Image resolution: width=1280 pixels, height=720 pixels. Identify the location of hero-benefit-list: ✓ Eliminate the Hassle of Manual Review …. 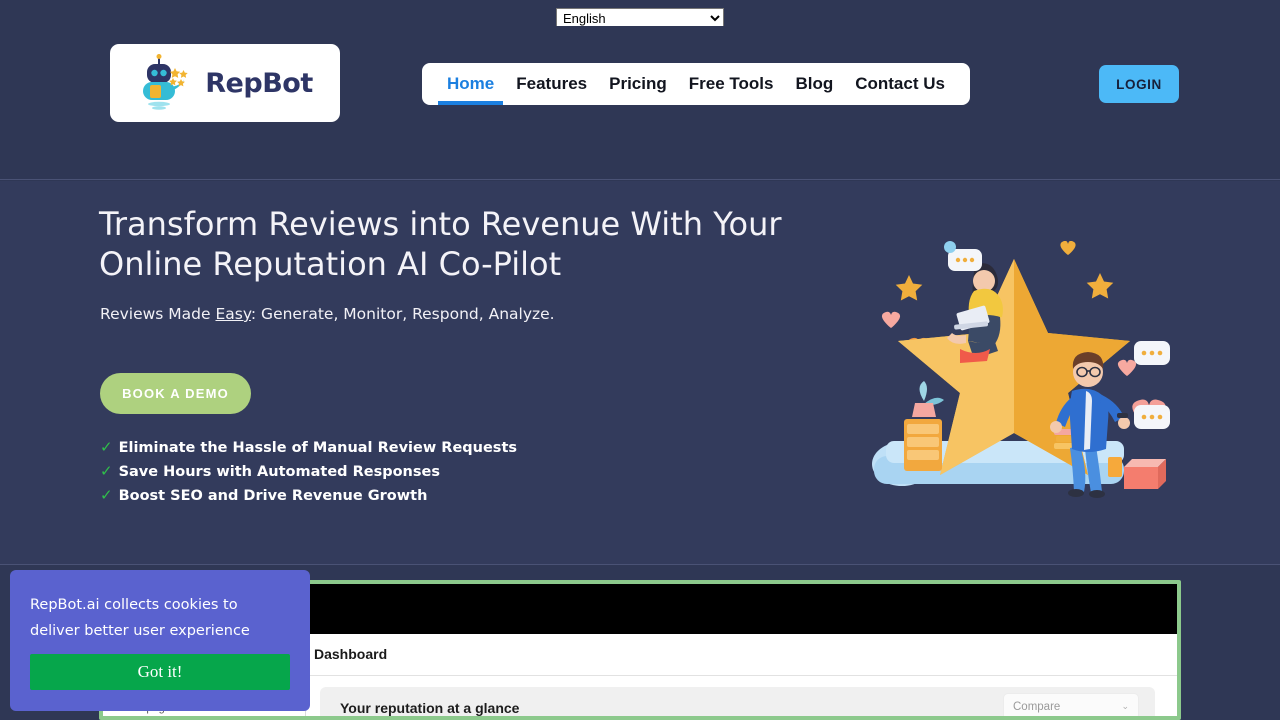
(308, 474).